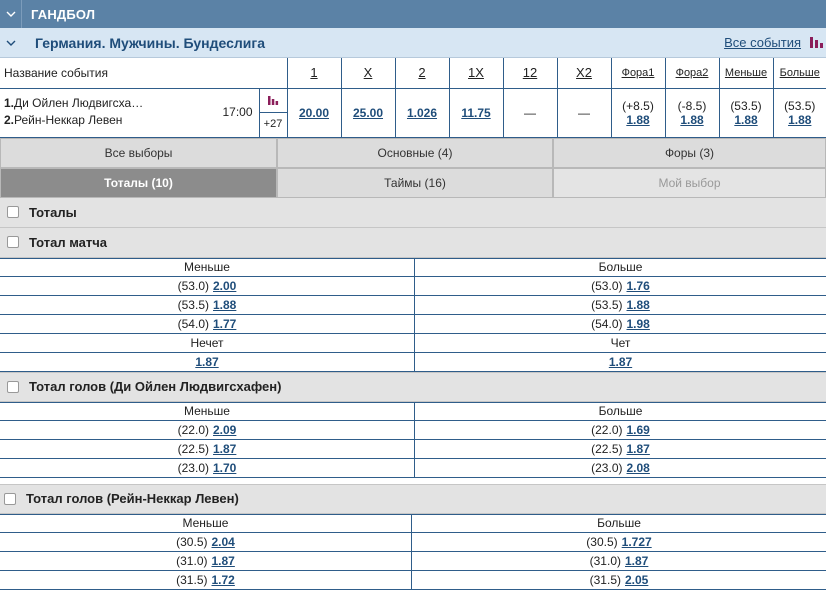  Describe the element at coordinates (368, 73) in the screenshot. I see `column-x: X` at that location.